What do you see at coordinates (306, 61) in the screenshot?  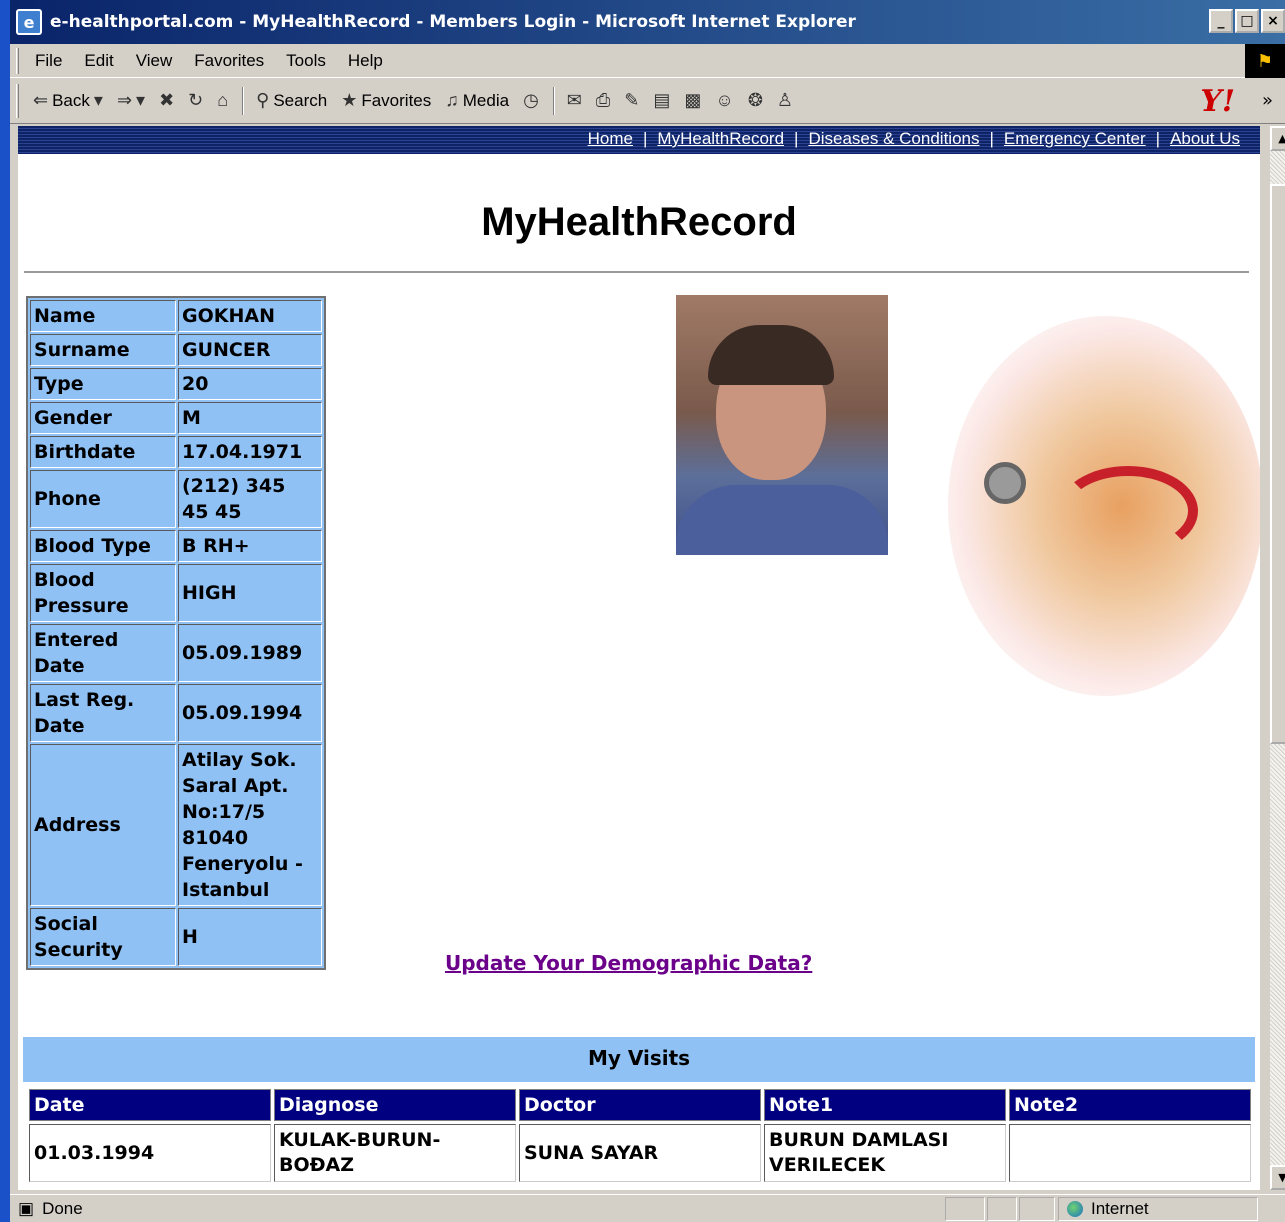 I see `menu-tools: Tools` at bounding box center [306, 61].